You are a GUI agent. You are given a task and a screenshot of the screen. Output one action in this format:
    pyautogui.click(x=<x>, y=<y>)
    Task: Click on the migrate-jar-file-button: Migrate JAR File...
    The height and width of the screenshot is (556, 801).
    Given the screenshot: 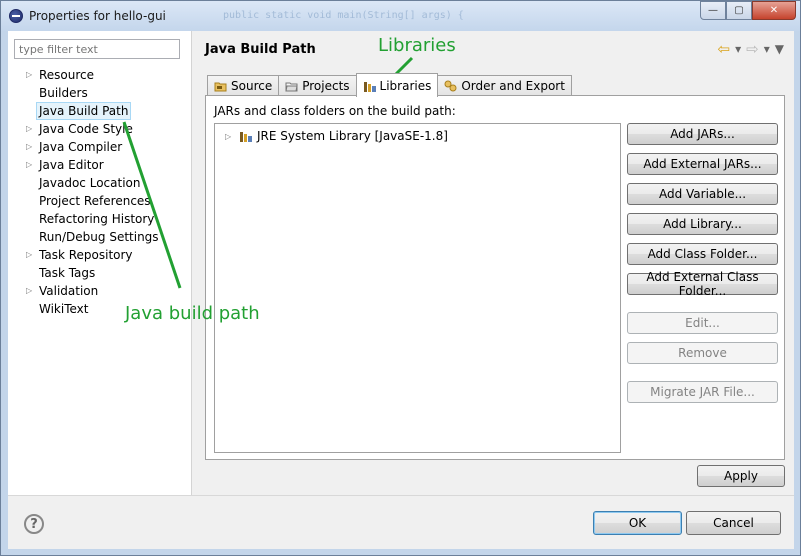 What is the action you would take?
    pyautogui.click(x=702, y=392)
    